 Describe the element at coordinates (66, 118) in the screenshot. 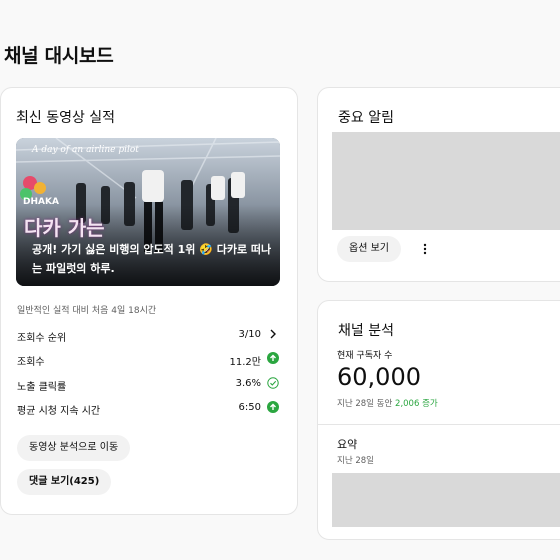

I see `latest-video-title: 최신 동영상 실적` at that location.